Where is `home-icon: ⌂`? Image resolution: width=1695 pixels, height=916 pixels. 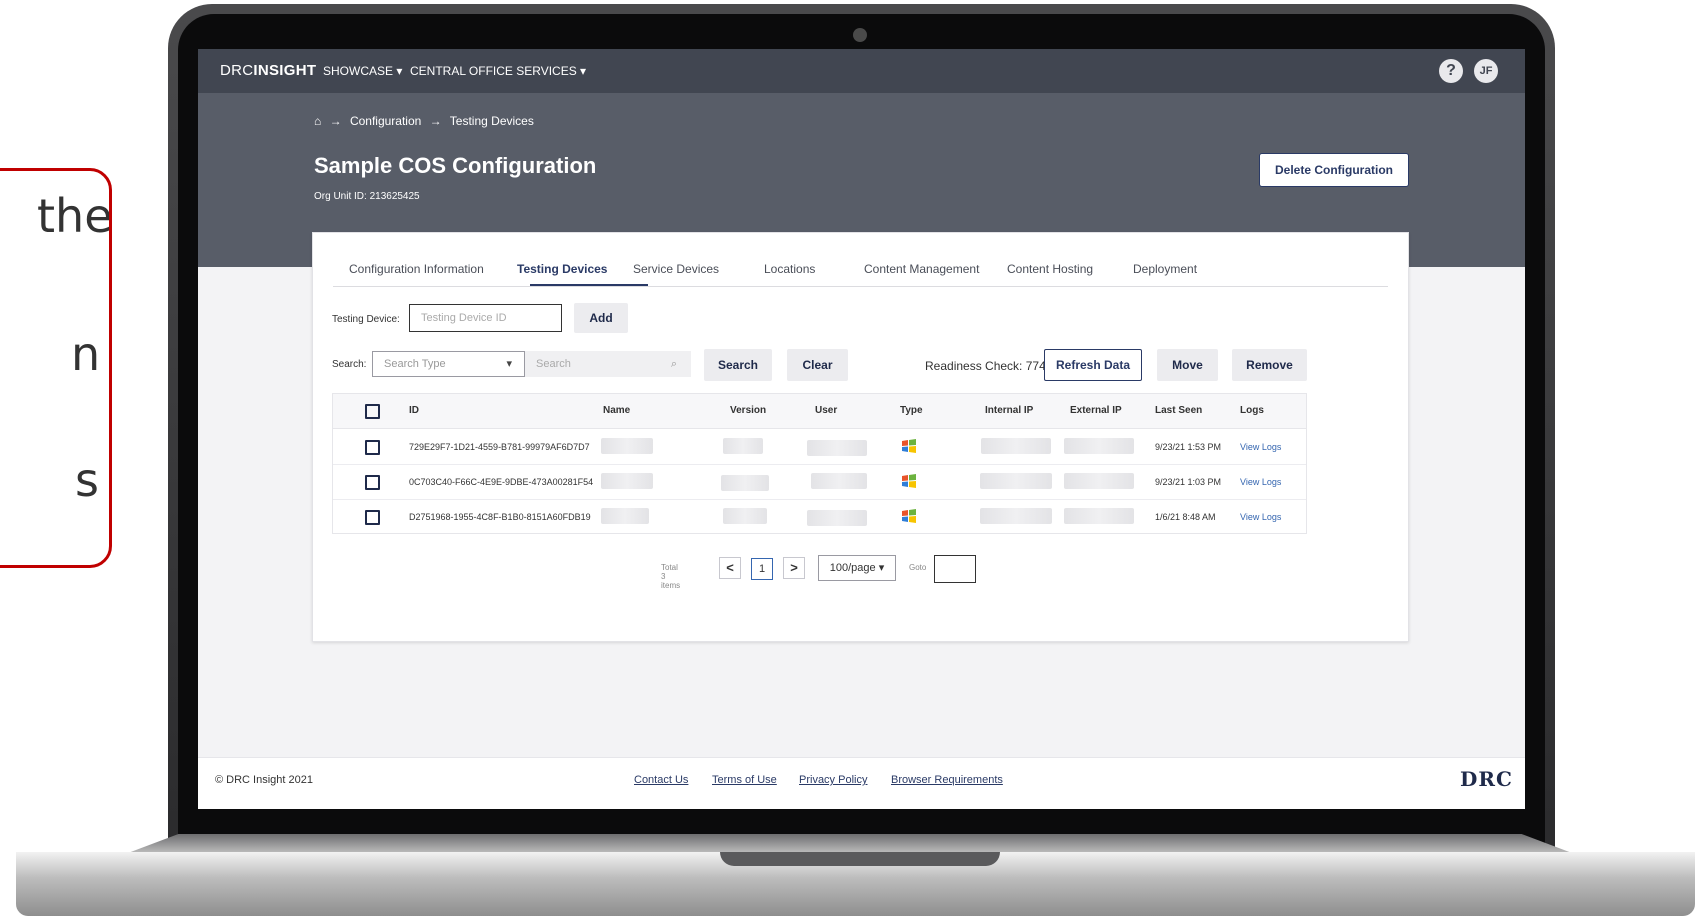
home-icon: ⌂ is located at coordinates (317, 121).